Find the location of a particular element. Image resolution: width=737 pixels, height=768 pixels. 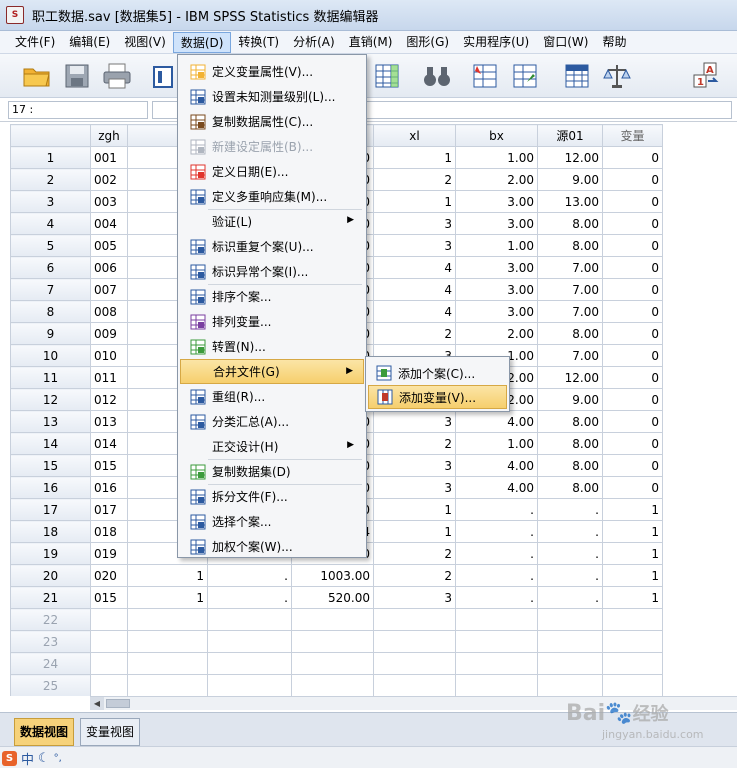

menu-data: 数据(D) is located at coordinates (202, 42).